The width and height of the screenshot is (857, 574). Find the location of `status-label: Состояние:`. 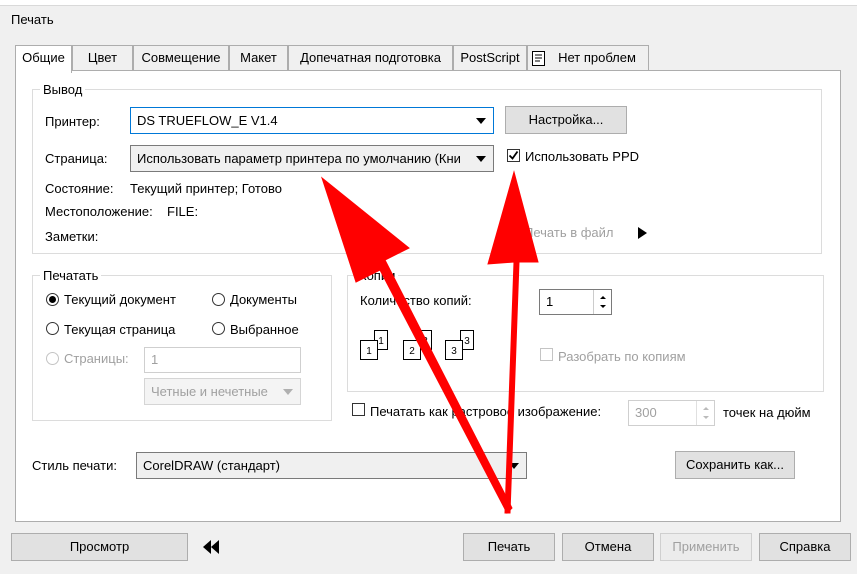

status-label: Состояние: is located at coordinates (79, 188).